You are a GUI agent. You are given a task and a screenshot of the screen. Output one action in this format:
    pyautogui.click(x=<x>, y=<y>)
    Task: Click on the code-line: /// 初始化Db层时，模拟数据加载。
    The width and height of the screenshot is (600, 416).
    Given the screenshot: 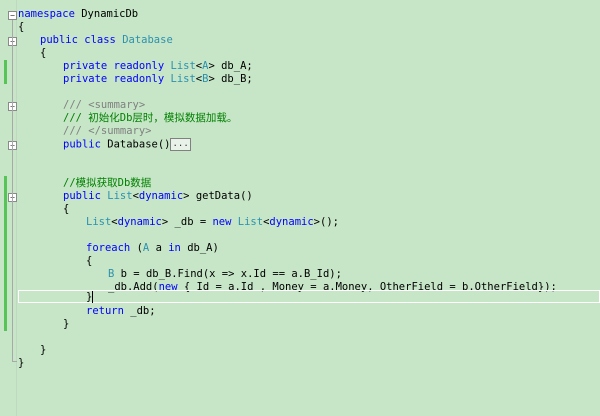 What is the action you would take?
    pyautogui.click(x=150, y=118)
    